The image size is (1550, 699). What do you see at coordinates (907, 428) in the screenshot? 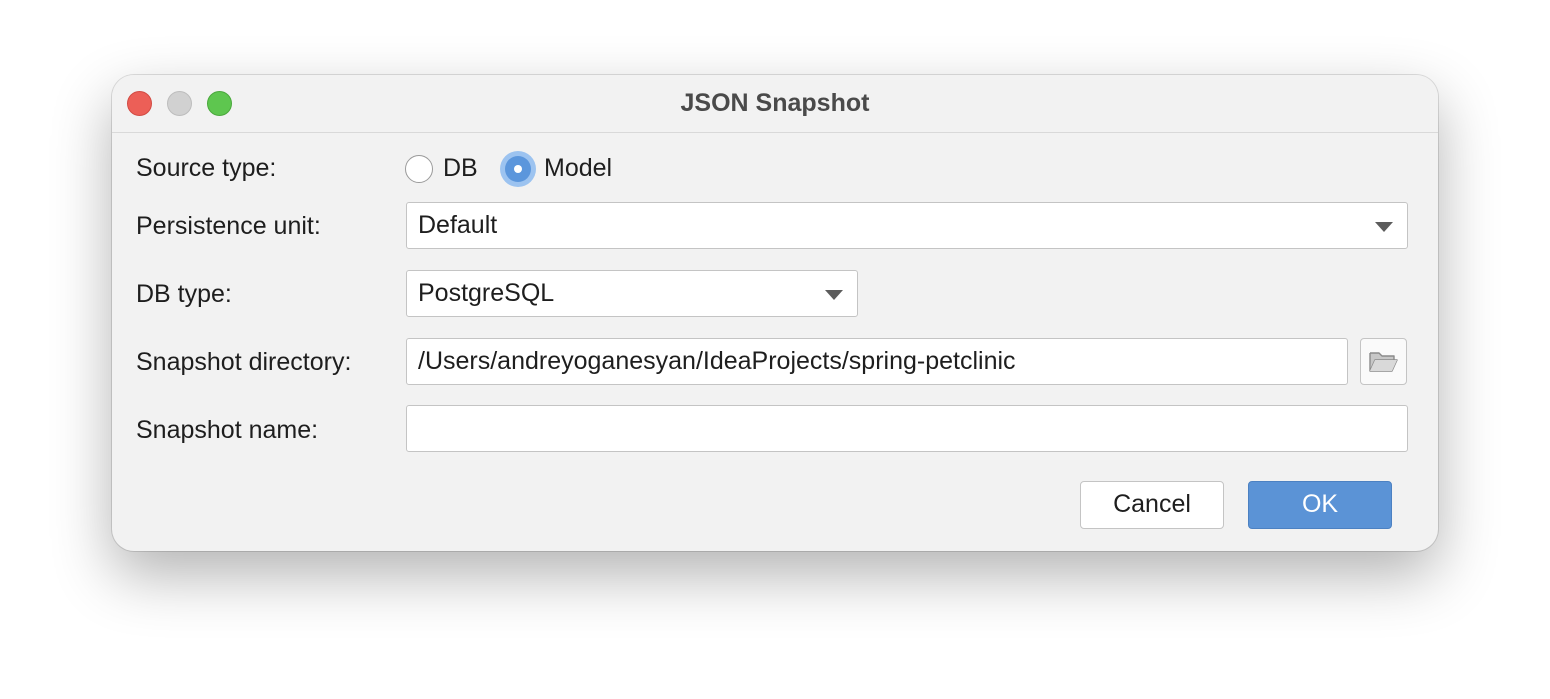
I see `snapshot-name-input` at bounding box center [907, 428].